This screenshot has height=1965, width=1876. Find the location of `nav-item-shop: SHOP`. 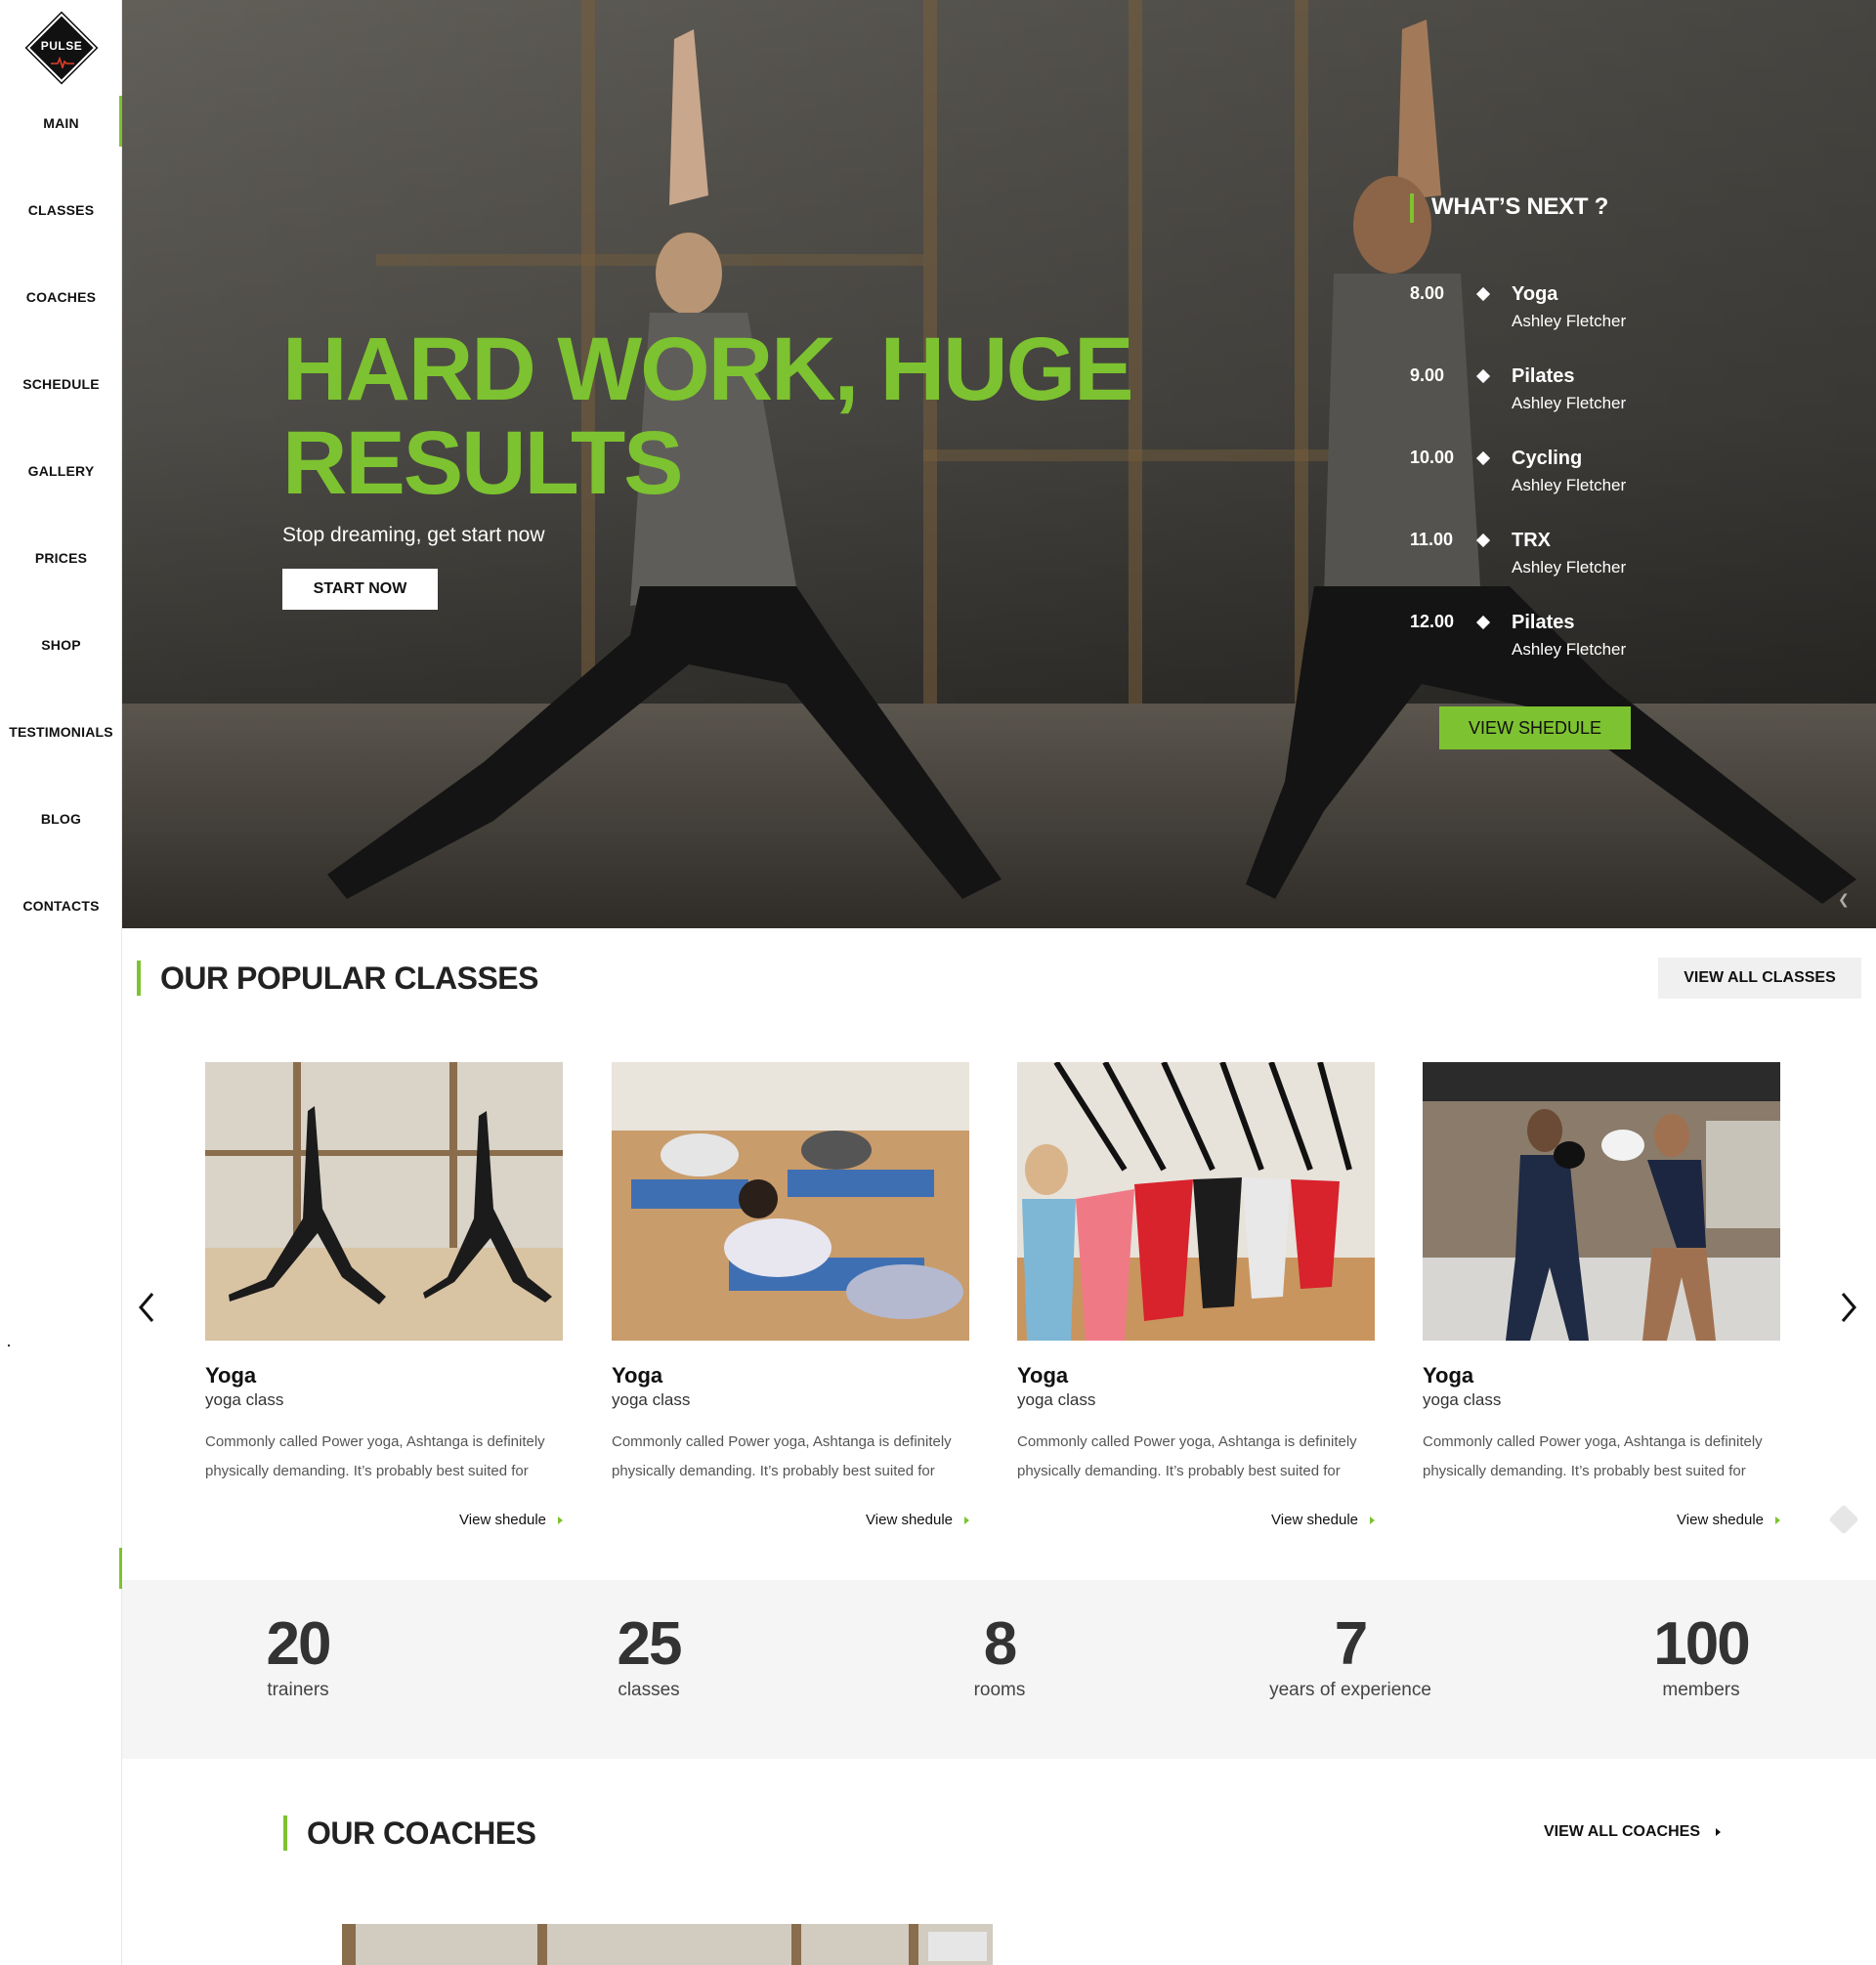

nav-item-shop: SHOP is located at coordinates (61, 654).